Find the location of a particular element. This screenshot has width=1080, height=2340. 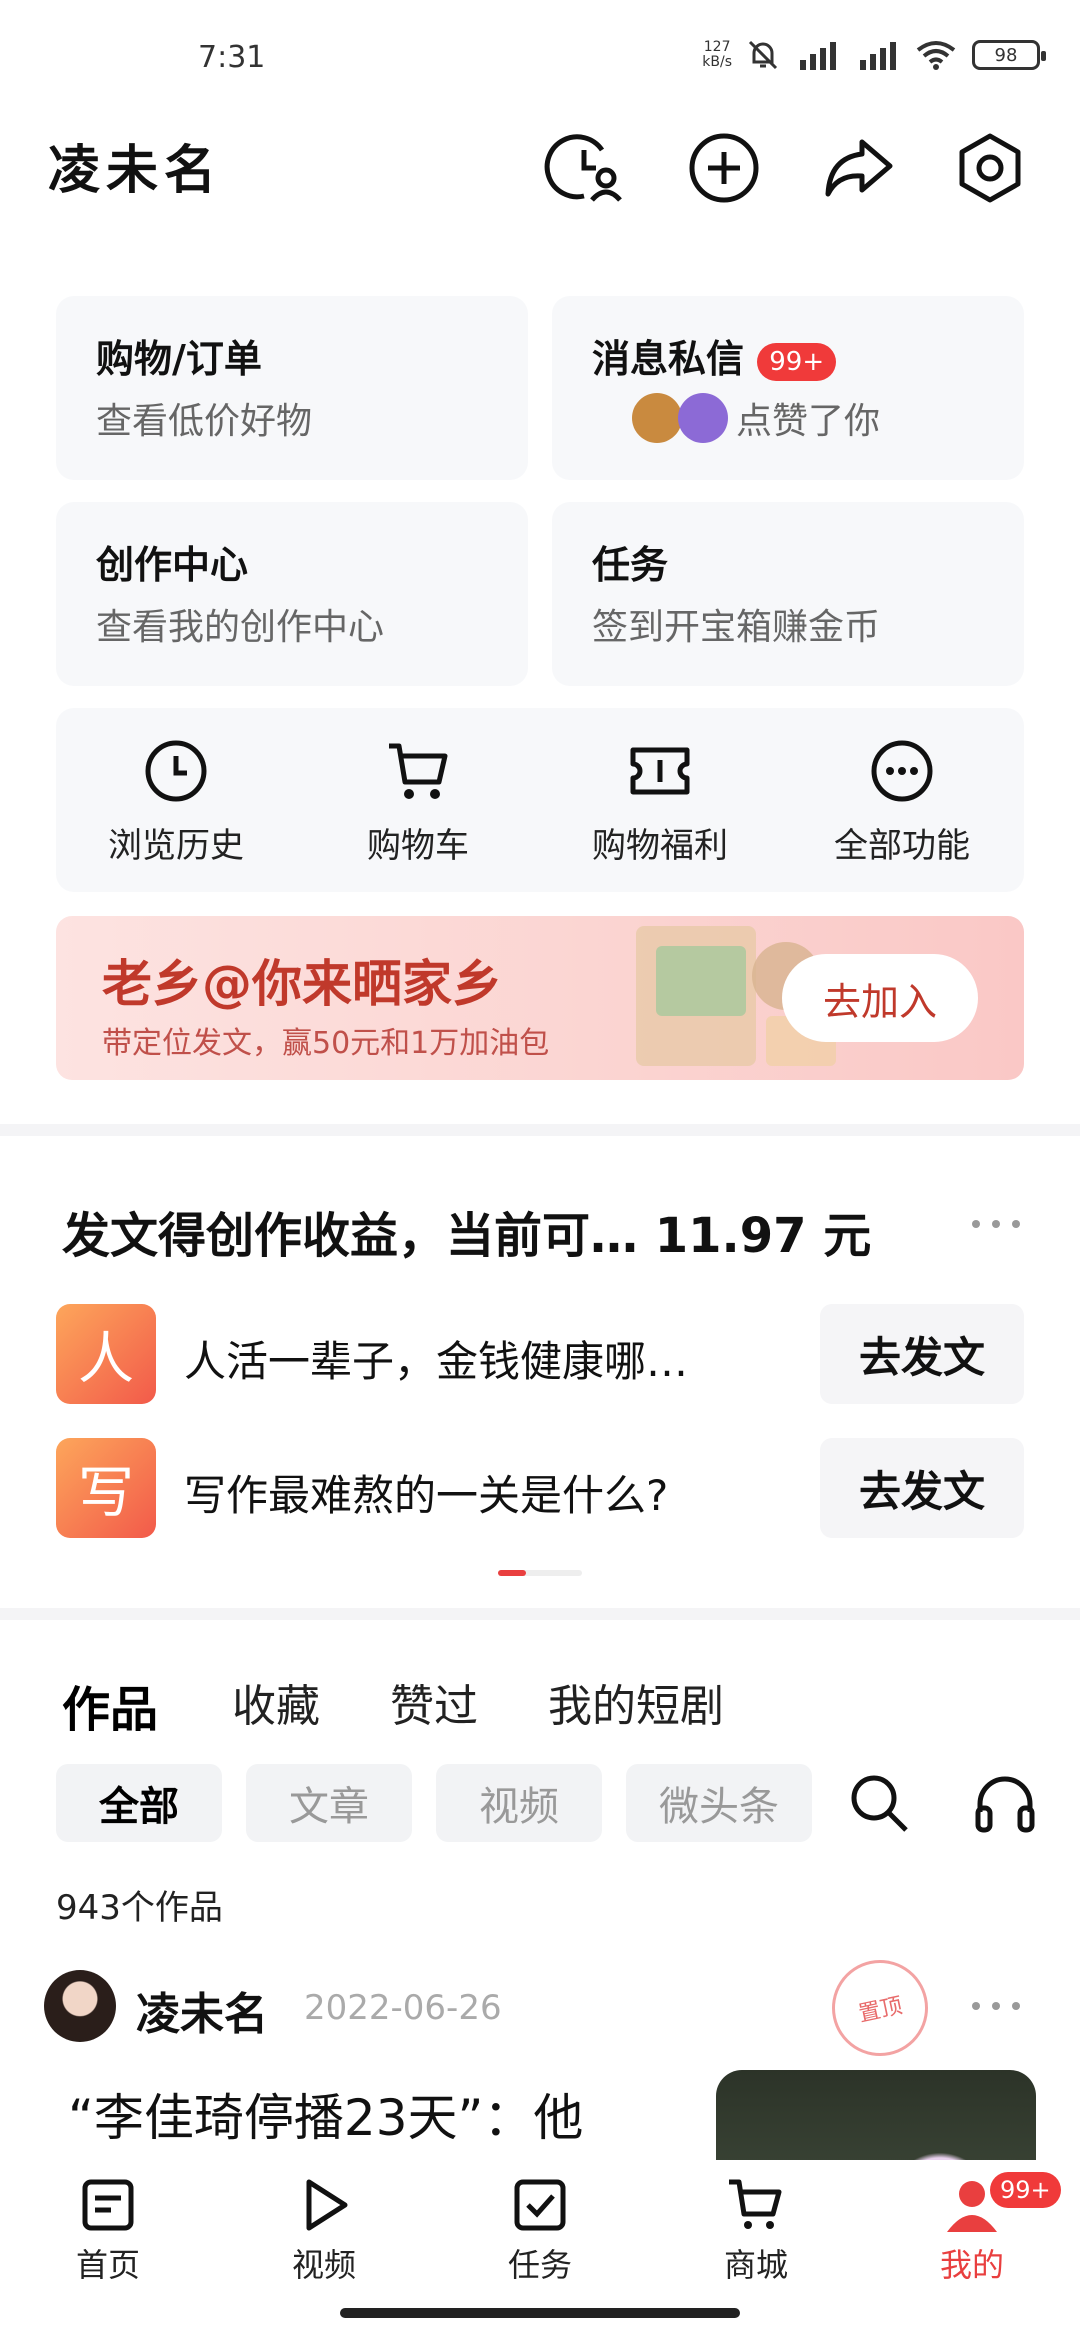

nav-video: 视频 is located at coordinates (324, 2231).